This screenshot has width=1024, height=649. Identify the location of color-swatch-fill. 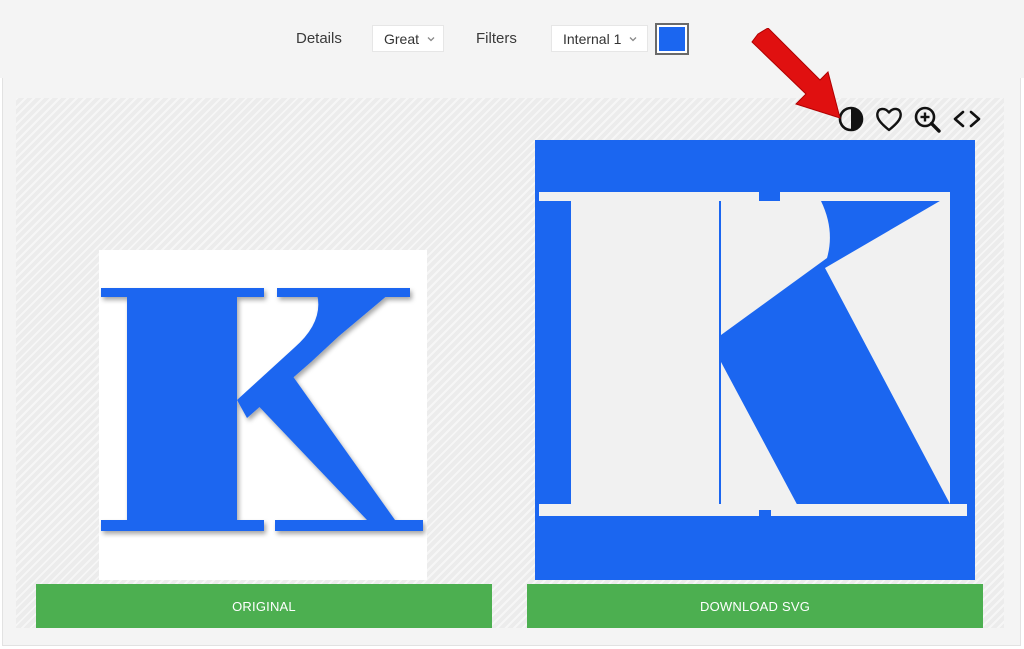
(672, 39).